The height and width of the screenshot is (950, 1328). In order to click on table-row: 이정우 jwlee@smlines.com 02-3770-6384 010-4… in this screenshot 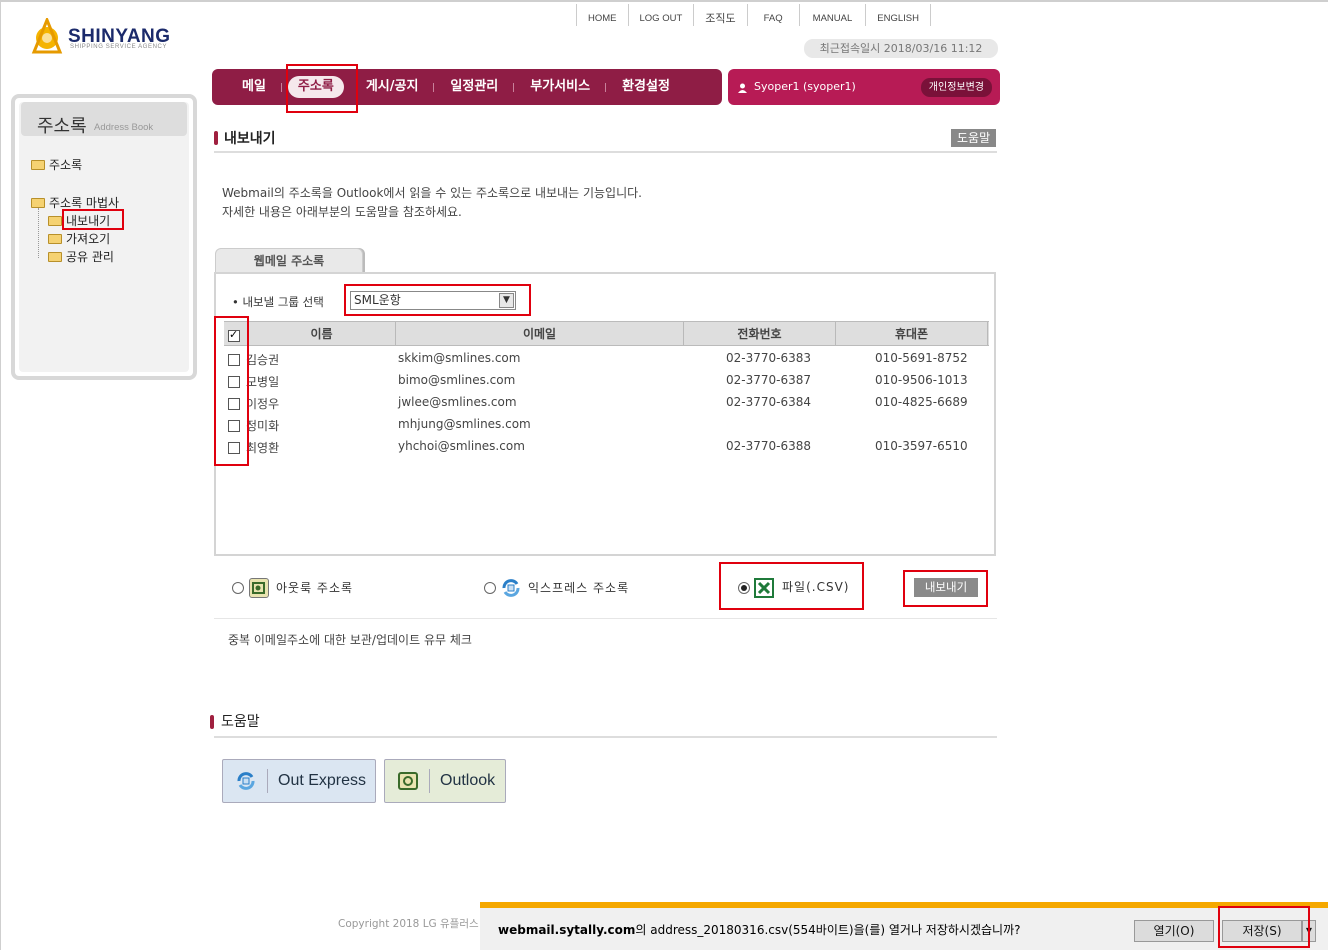, I will do `click(606, 403)`.